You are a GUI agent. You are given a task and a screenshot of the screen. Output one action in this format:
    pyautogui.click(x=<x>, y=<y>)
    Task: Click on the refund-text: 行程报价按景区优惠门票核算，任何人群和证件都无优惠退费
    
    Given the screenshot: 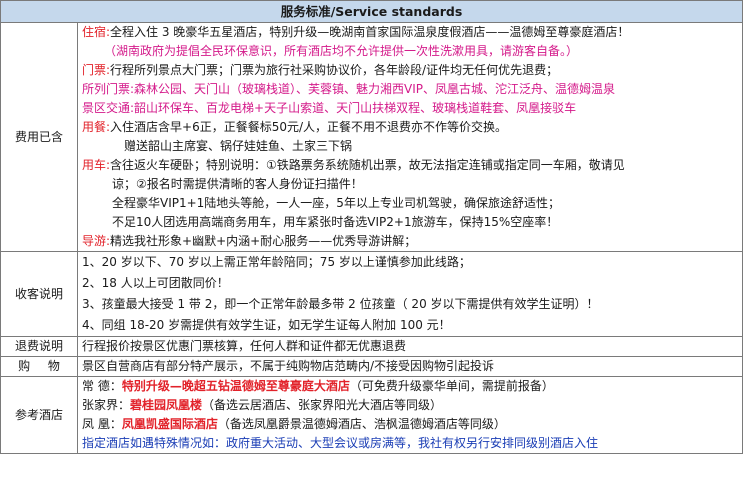 What is the action you would take?
    pyautogui.click(x=244, y=346)
    